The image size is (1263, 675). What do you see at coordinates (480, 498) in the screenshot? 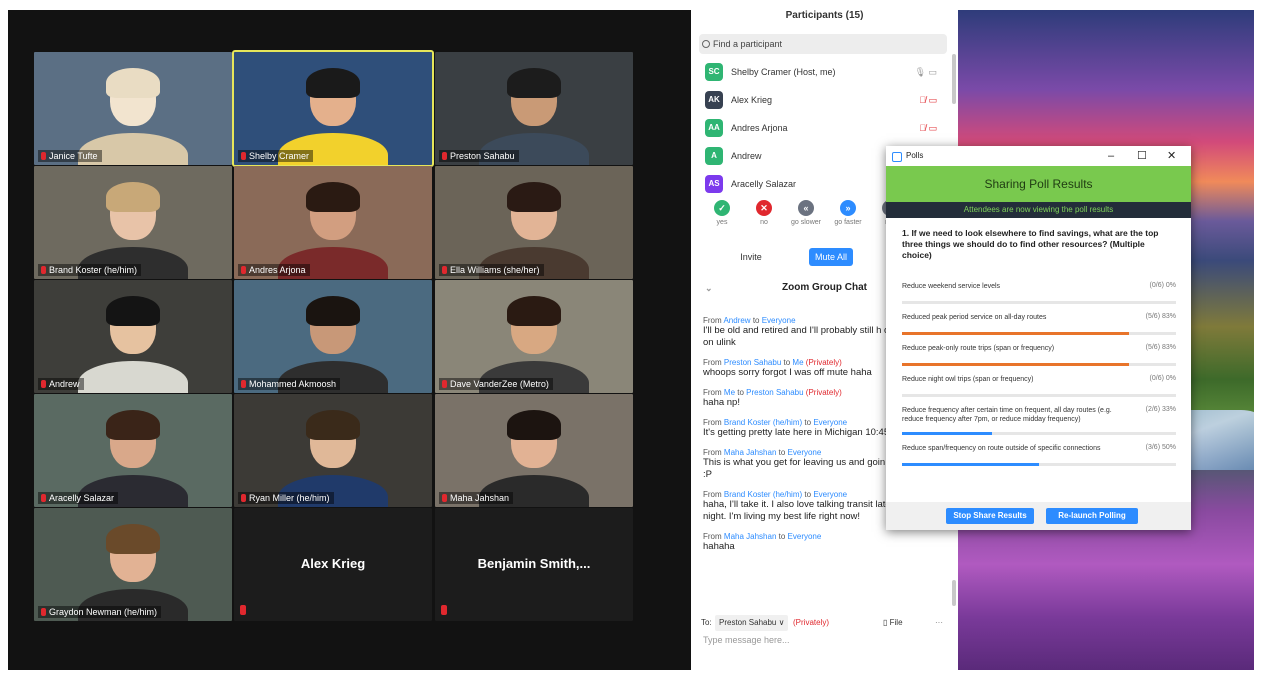
I see `participant-name-text: Maha Jahshan` at bounding box center [480, 498].